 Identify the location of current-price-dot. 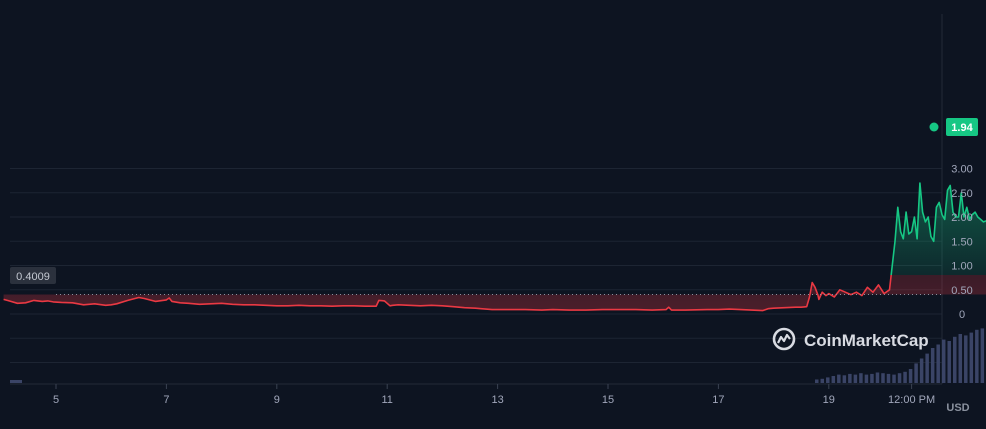
(934, 127).